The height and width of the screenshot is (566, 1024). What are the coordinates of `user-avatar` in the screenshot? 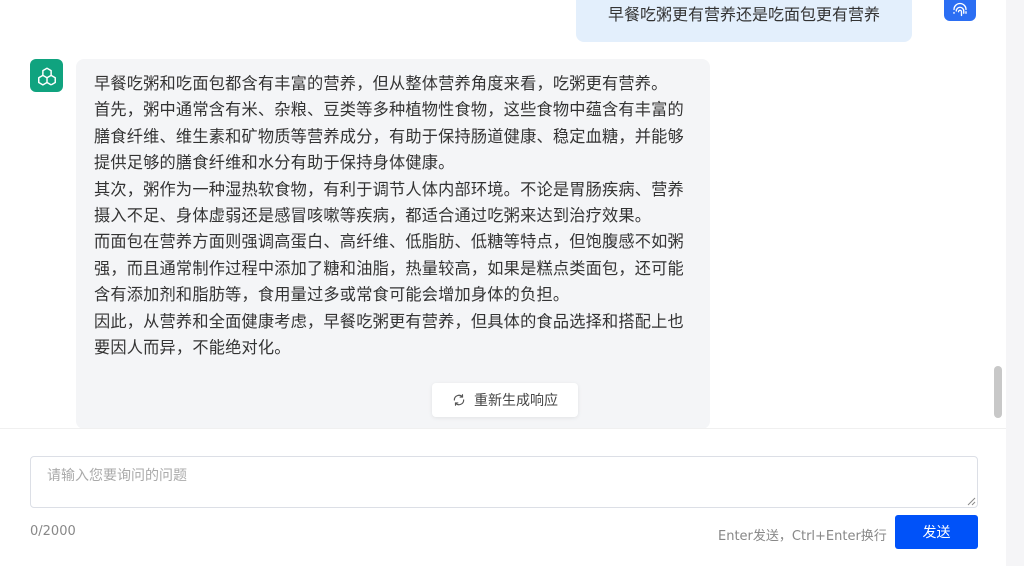 It's located at (960, 10).